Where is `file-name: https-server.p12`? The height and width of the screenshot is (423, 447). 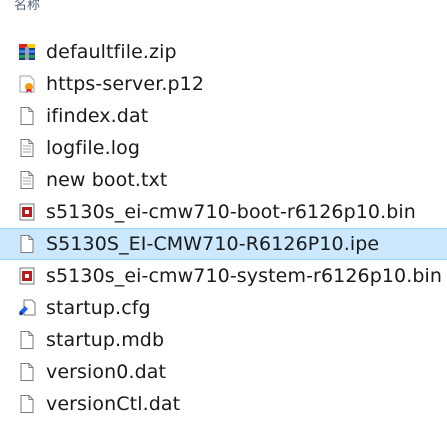
file-name: https-server.p12 is located at coordinates (125, 84).